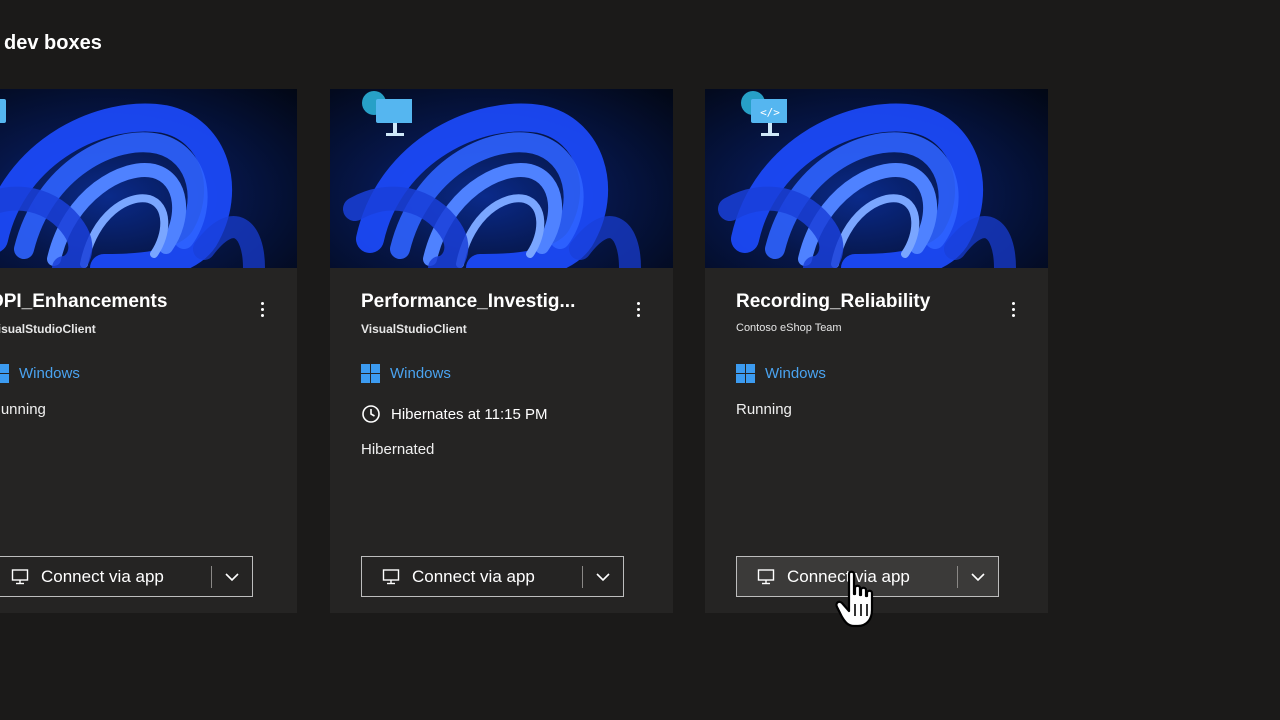  Describe the element at coordinates (387, 113) in the screenshot. I see `dev-box-badge-icon` at that location.